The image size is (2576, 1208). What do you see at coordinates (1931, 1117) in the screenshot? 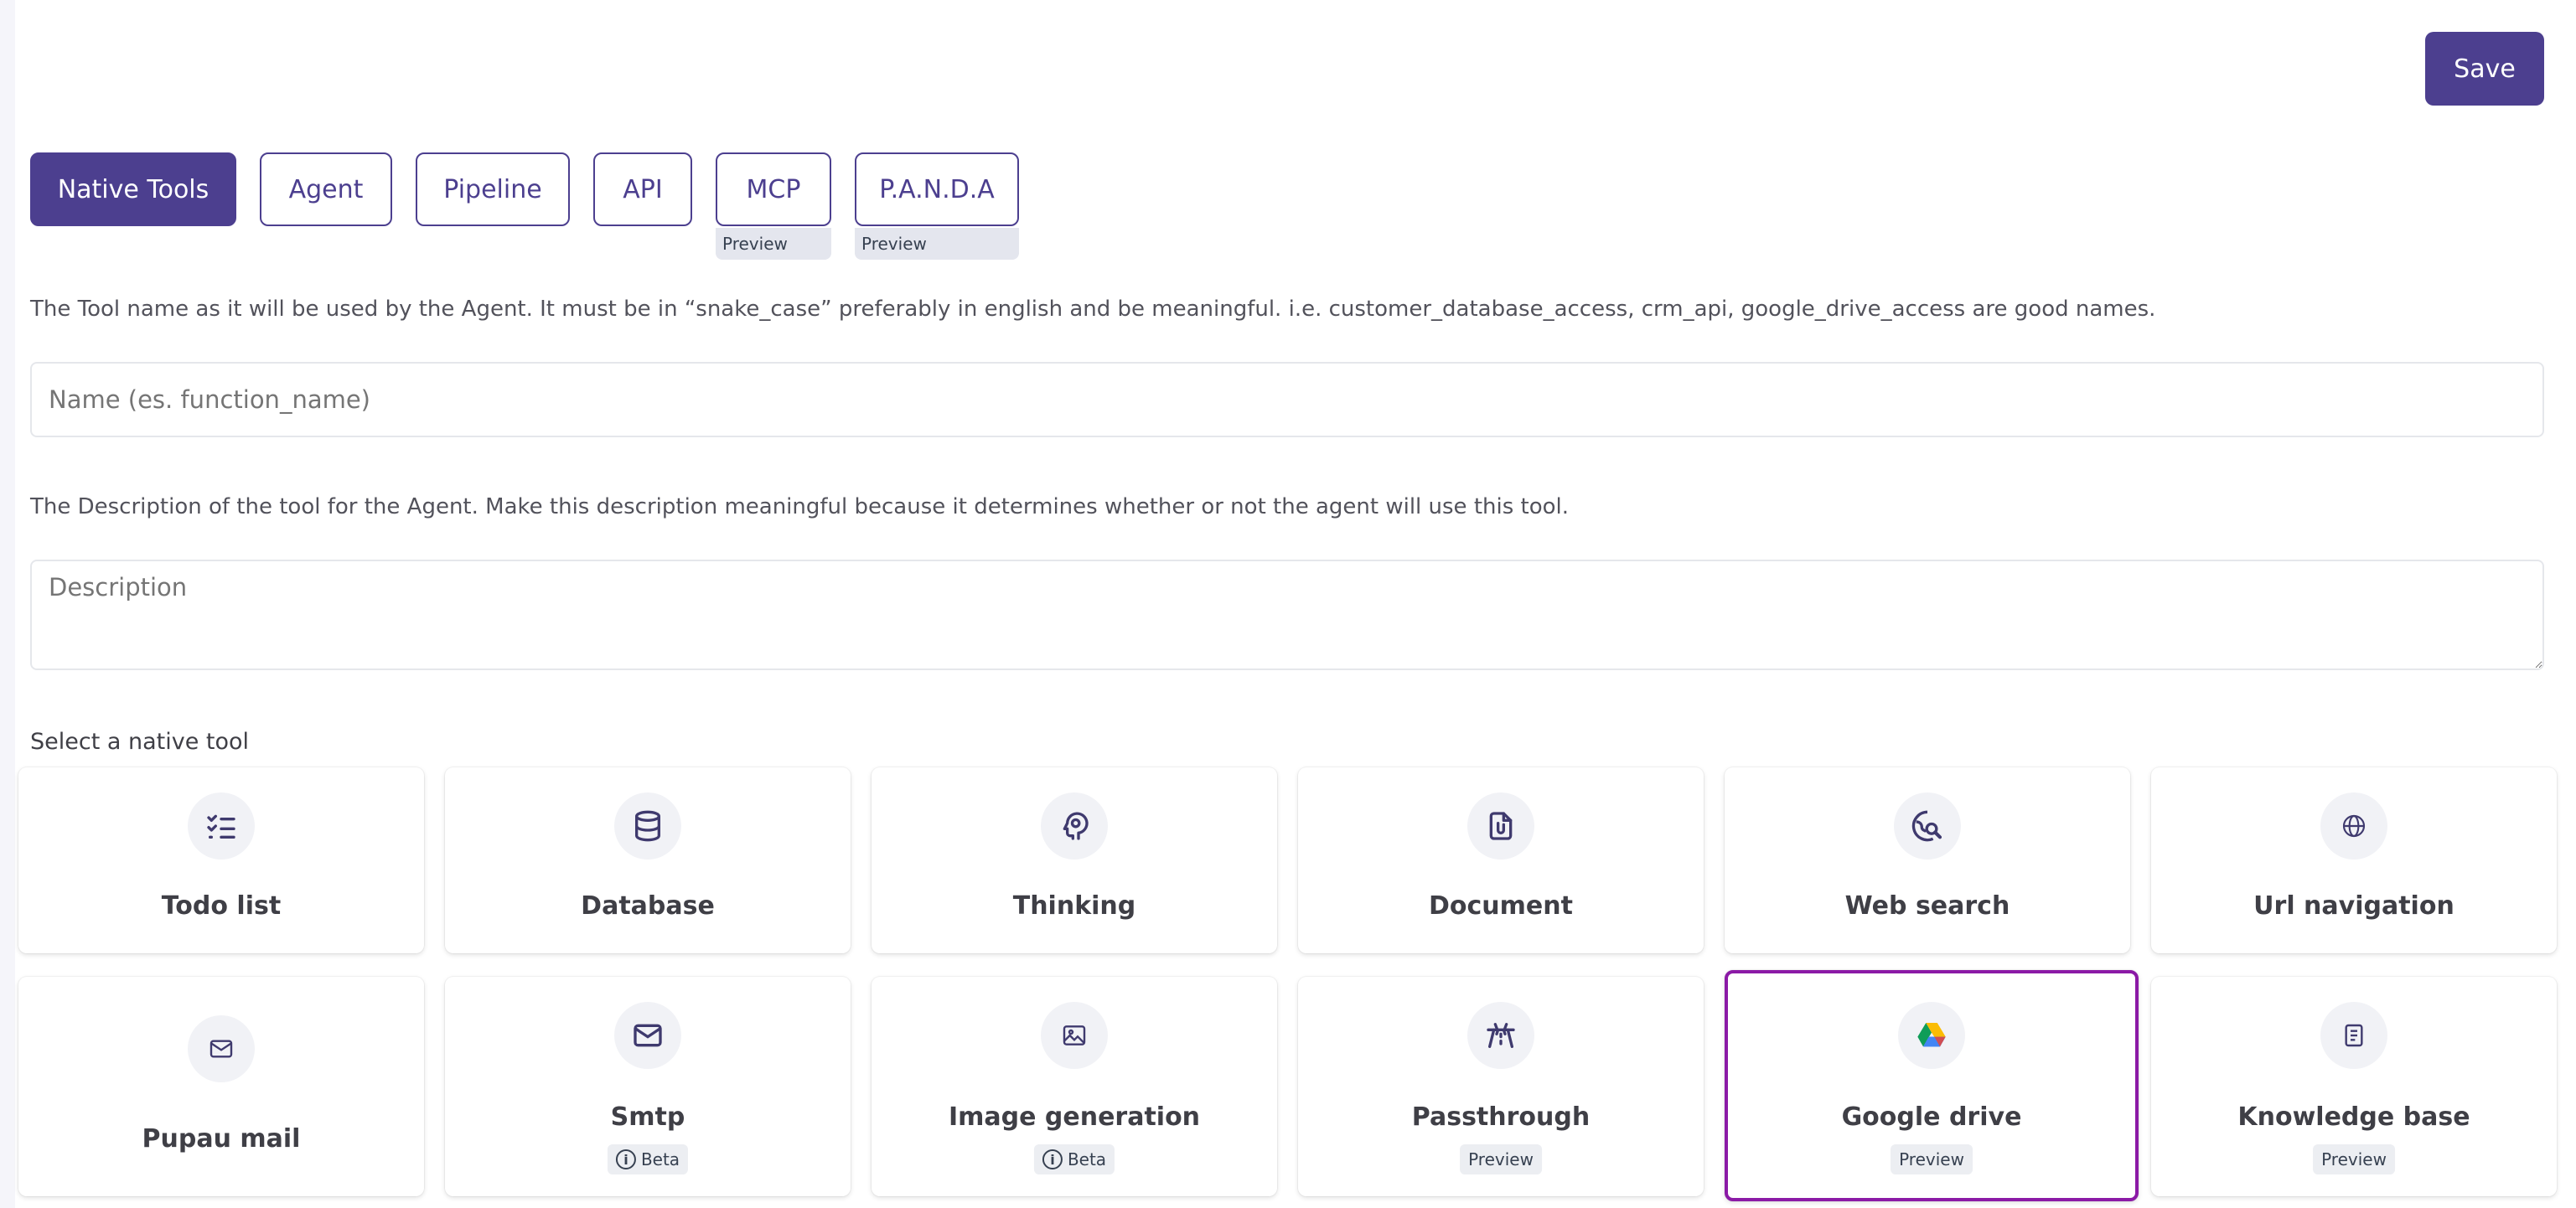
I see `tool-title: Google drive` at bounding box center [1931, 1117].